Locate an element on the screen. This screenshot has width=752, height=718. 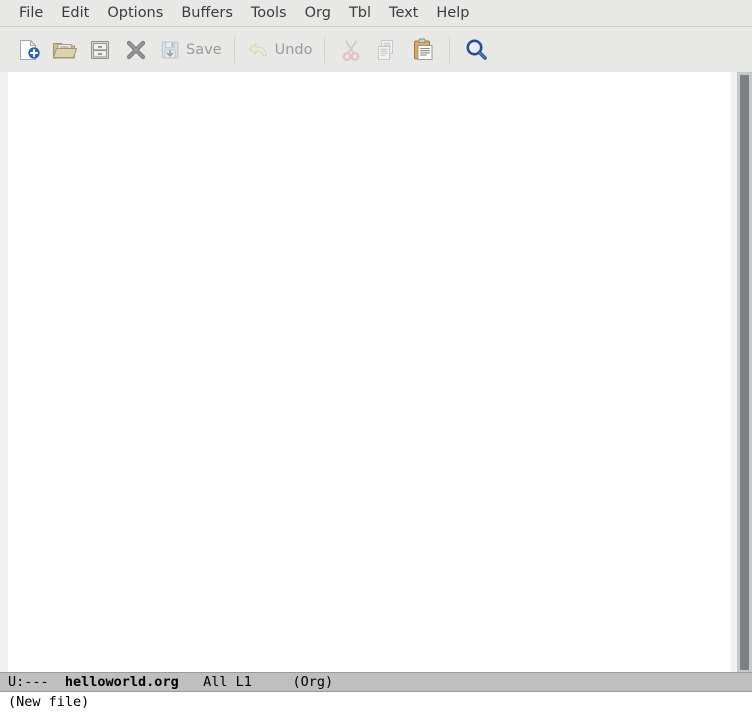
menu-tools: Tools is located at coordinates (269, 13).